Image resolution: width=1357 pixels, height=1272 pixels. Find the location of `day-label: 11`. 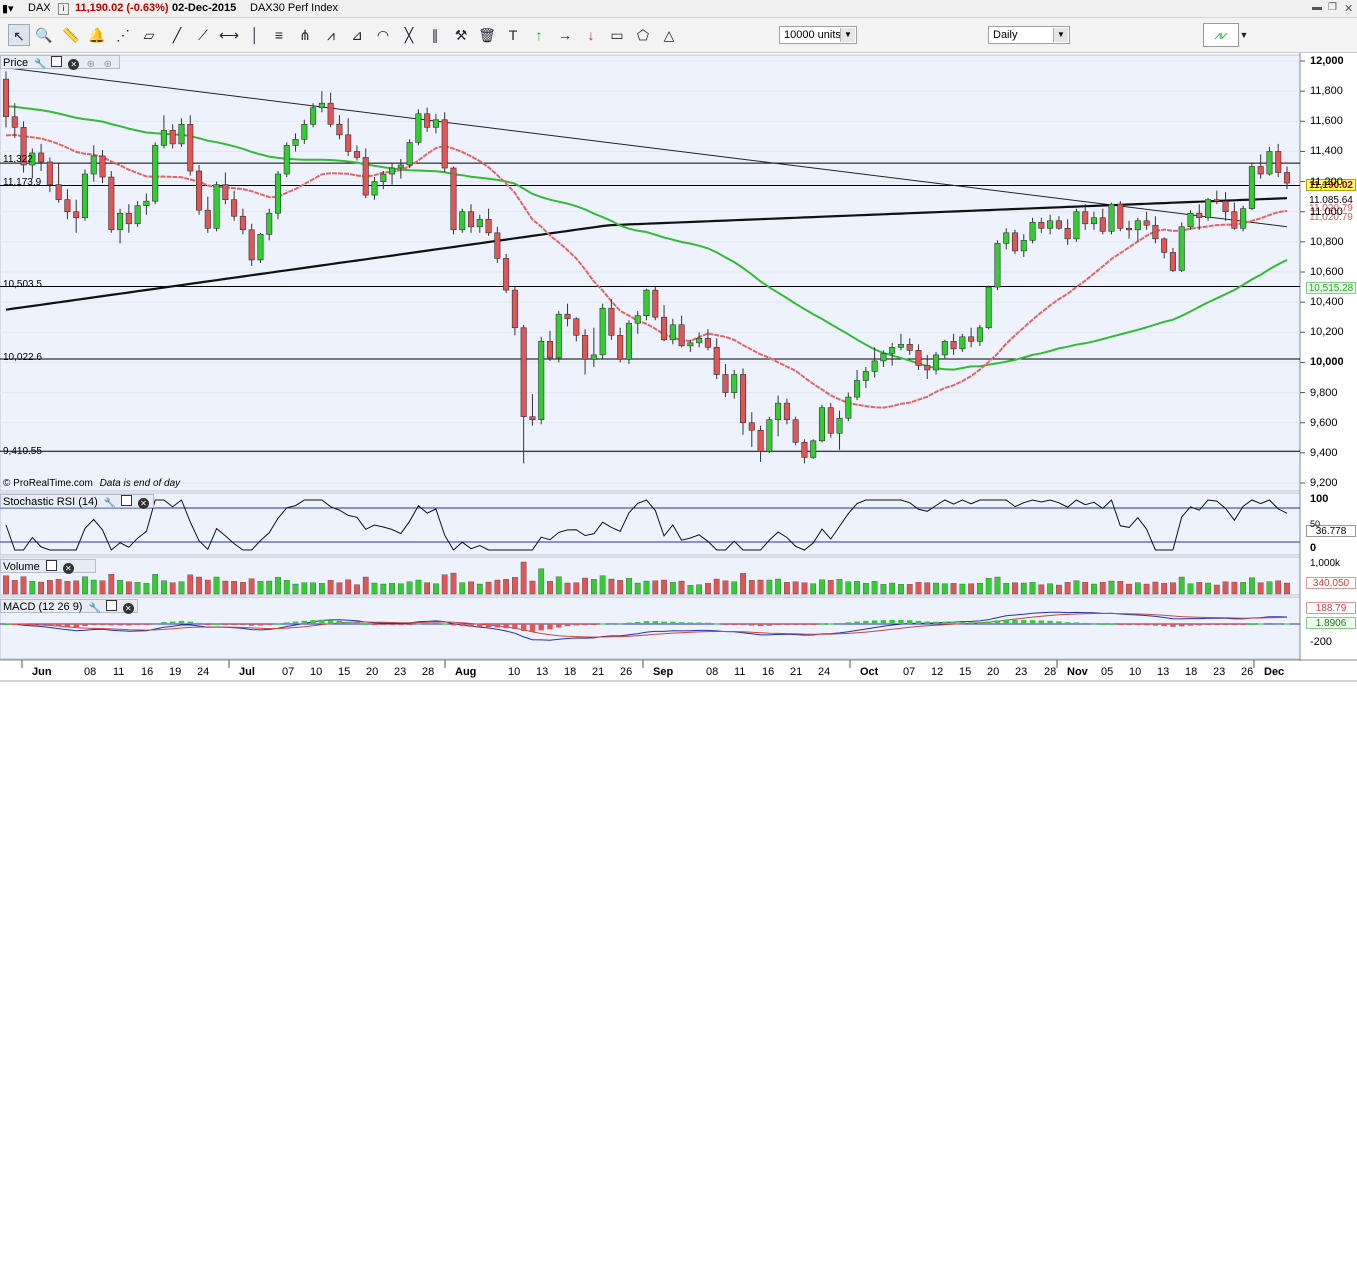

day-label: 11 is located at coordinates (119, 672).